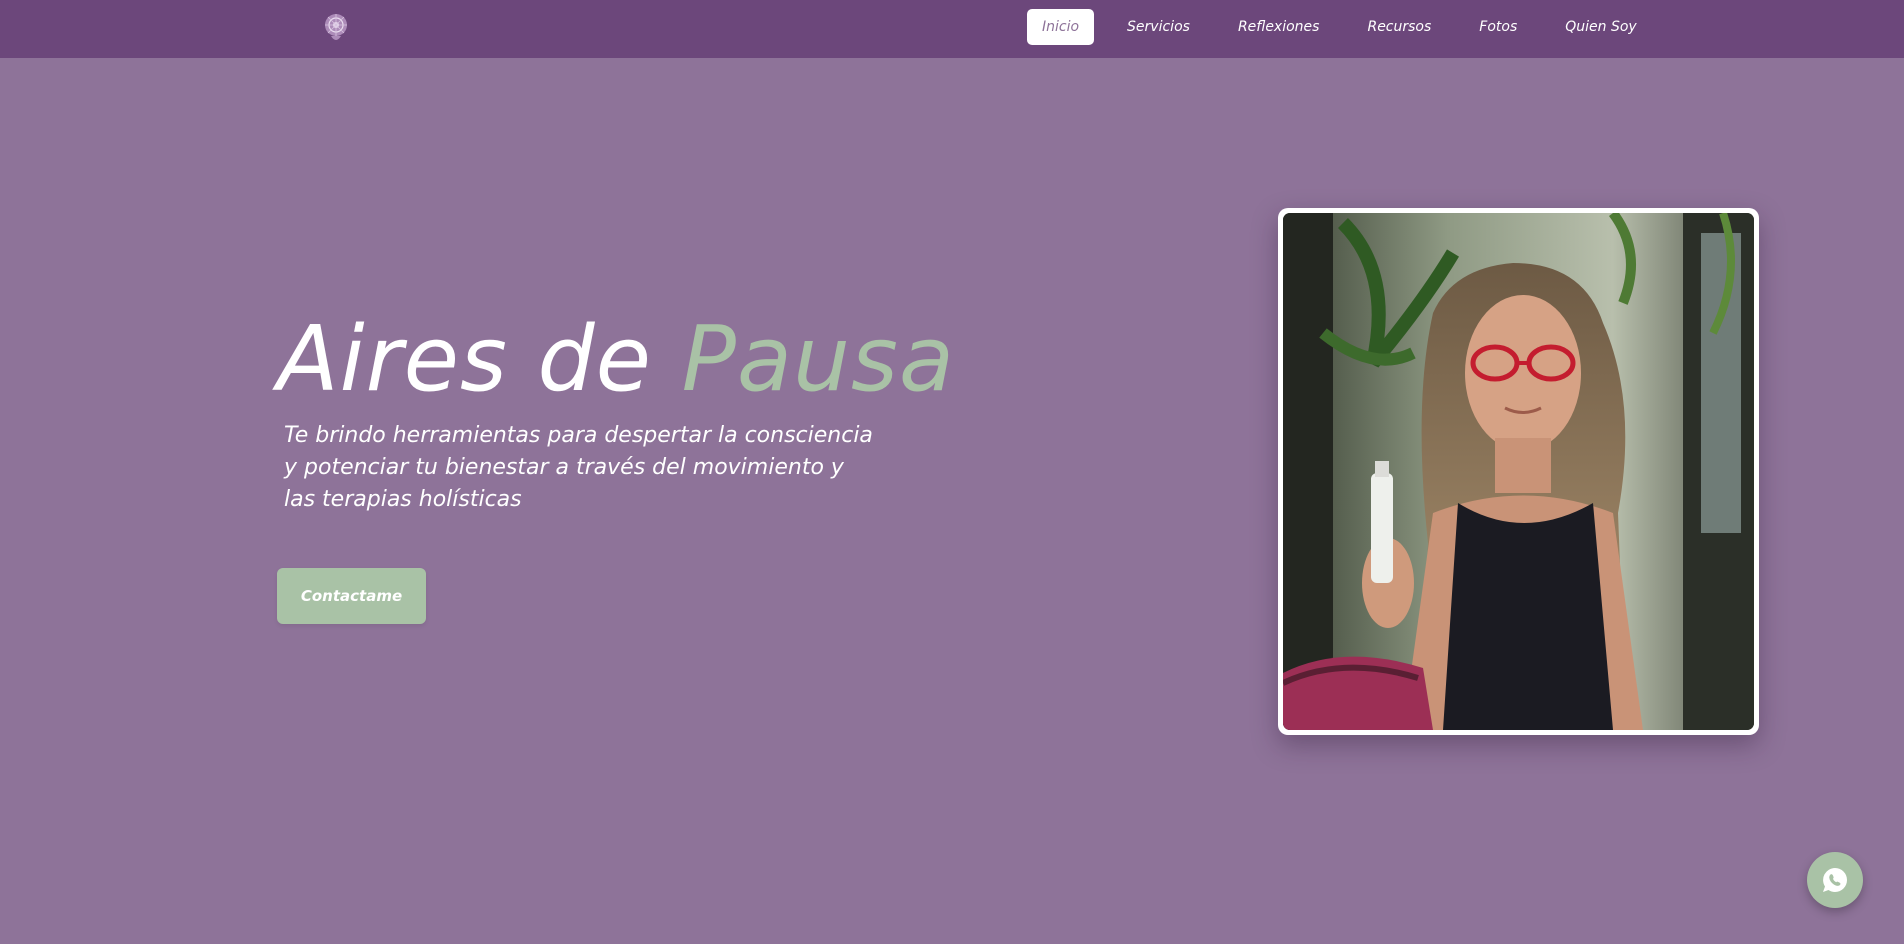 This screenshot has height=944, width=1904. Describe the element at coordinates (479, 359) in the screenshot. I see `hero-title-main: Aires de` at that location.